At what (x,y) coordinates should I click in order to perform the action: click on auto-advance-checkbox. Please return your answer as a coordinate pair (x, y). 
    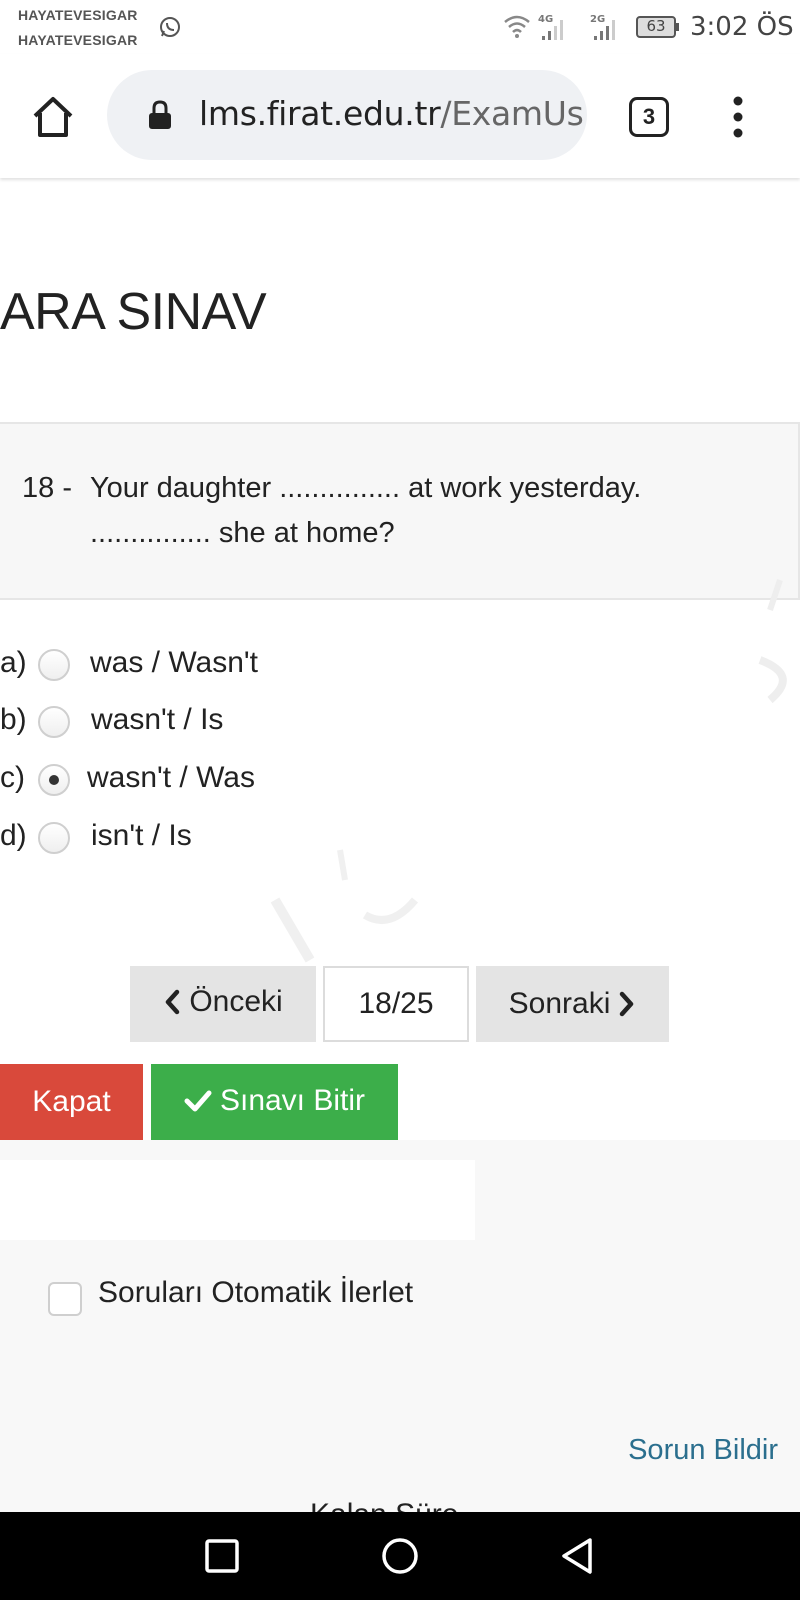
    Looking at the image, I should click on (65, 1299).